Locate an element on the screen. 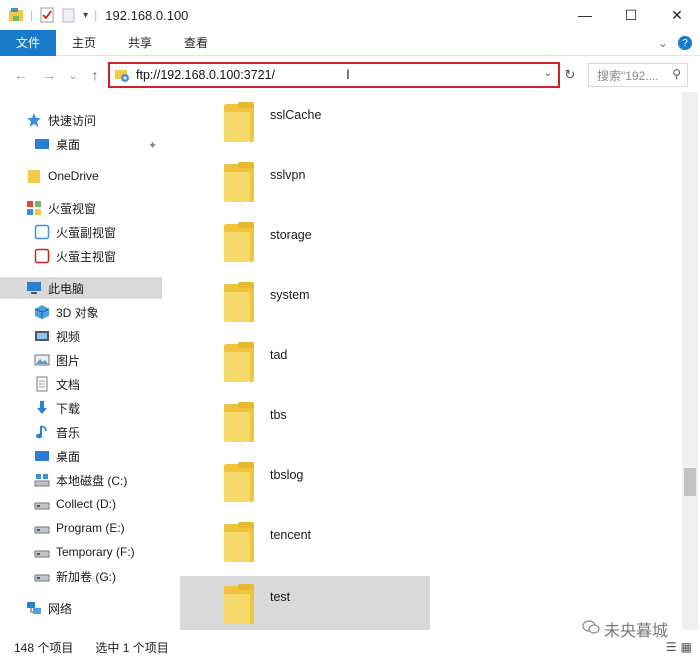 The width and height of the screenshot is (700, 660). list-item: tbs is located at coordinates (305, 422).